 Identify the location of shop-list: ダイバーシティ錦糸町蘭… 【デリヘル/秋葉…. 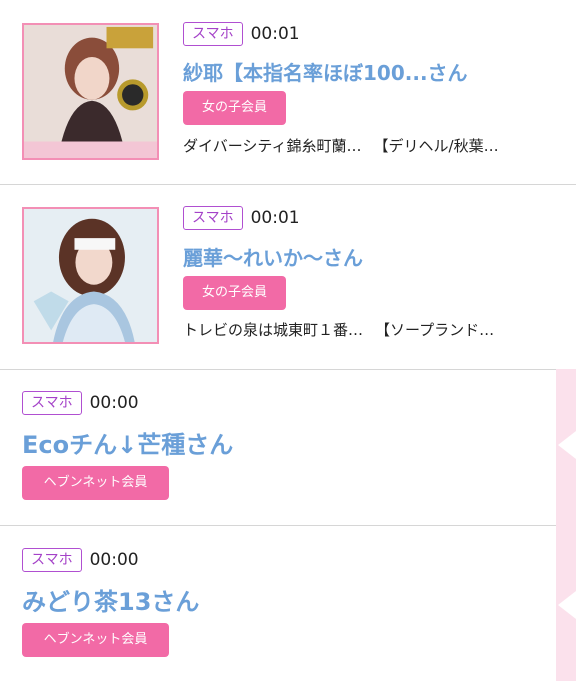
(341, 145).